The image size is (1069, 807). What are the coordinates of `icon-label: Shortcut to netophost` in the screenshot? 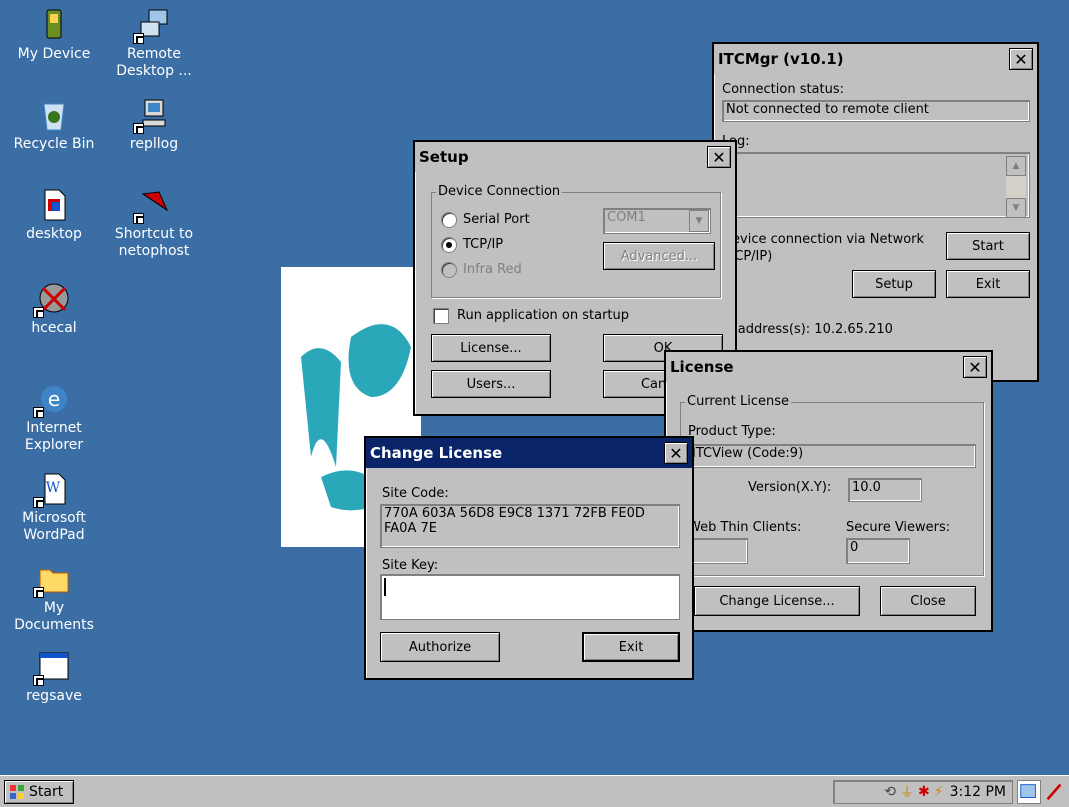 It's located at (154, 242).